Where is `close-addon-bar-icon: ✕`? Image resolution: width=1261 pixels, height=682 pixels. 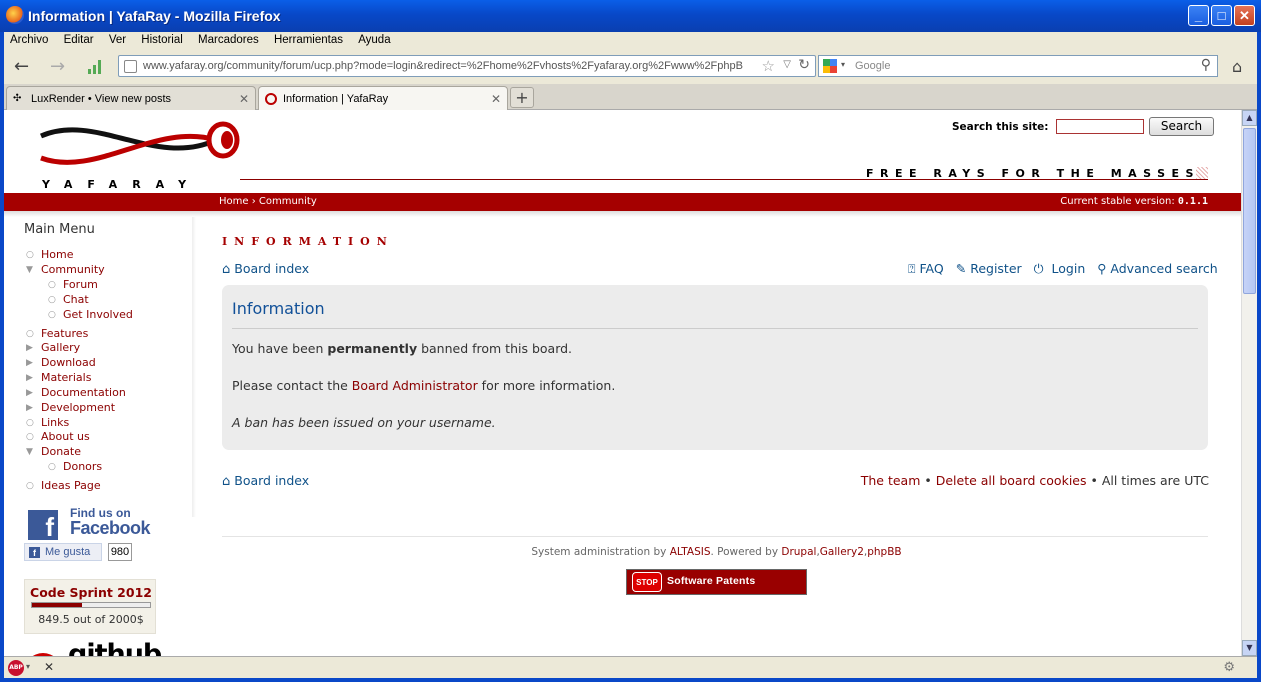 close-addon-bar-icon: ✕ is located at coordinates (49, 667).